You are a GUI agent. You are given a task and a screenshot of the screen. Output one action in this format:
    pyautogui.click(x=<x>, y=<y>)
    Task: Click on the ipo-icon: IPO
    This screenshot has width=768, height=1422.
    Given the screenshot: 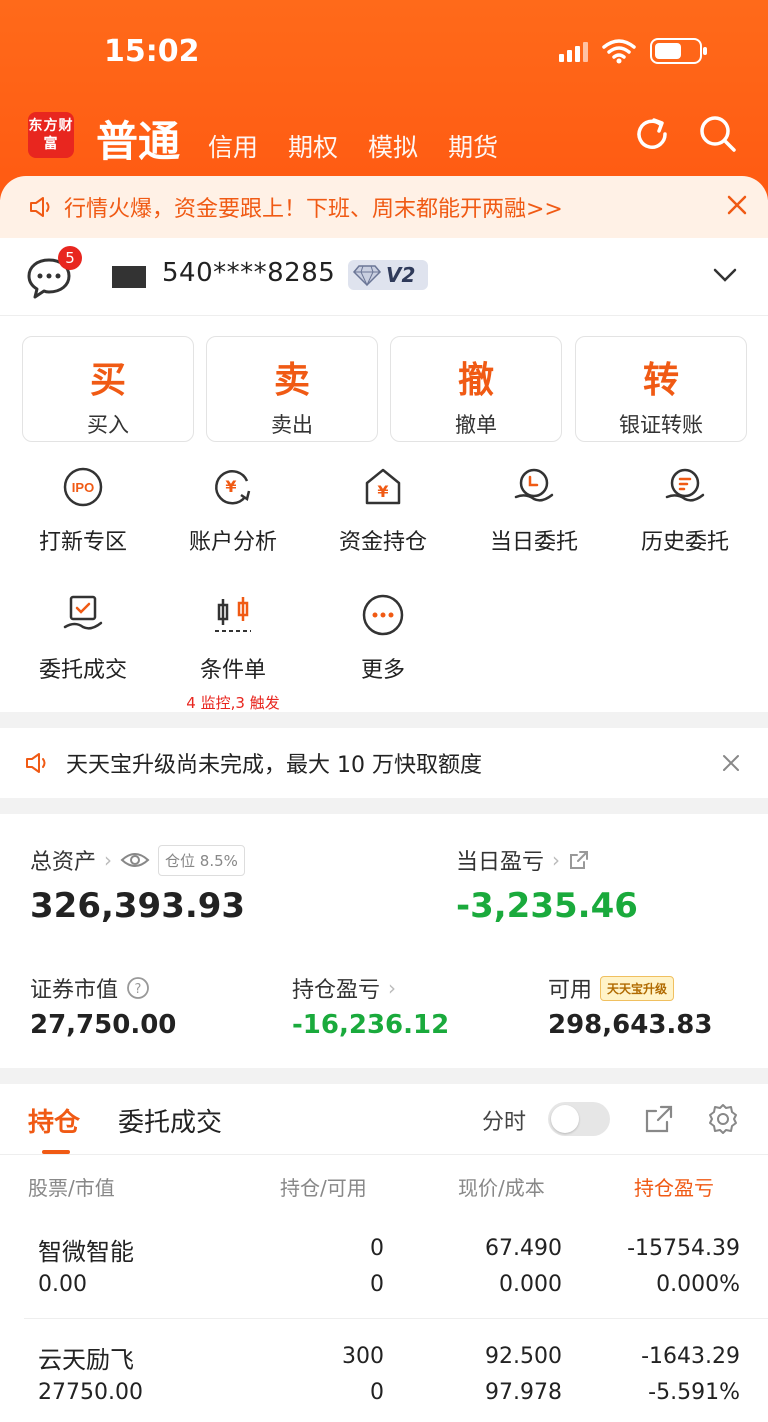 What is the action you would take?
    pyautogui.click(x=83, y=487)
    